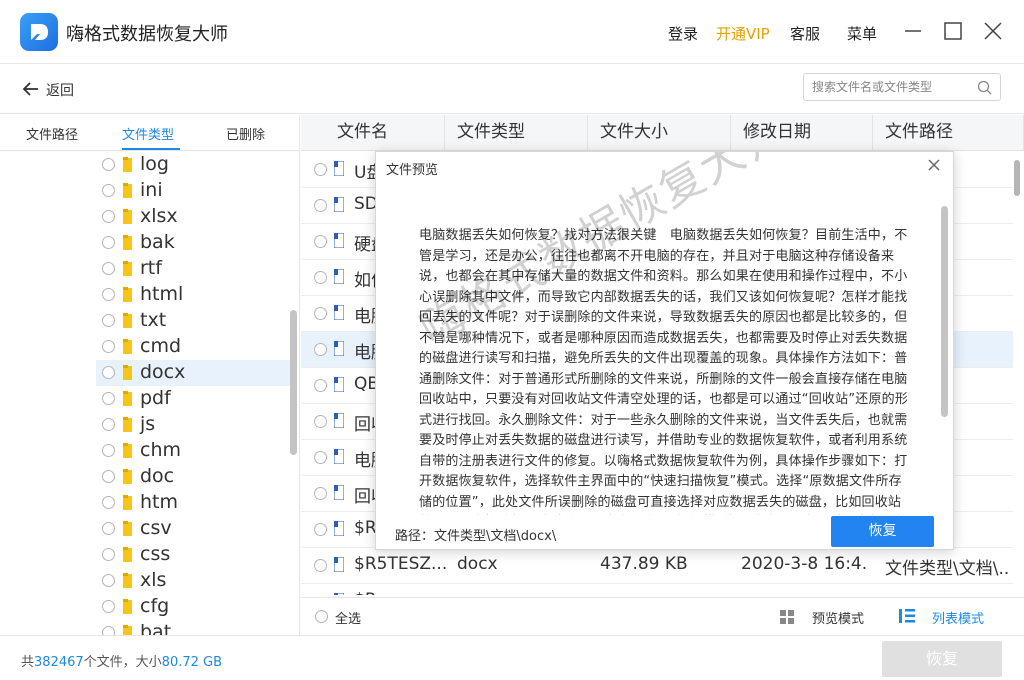  Describe the element at coordinates (145, 217) in the screenshot. I see `file-type-item: xlsx` at that location.